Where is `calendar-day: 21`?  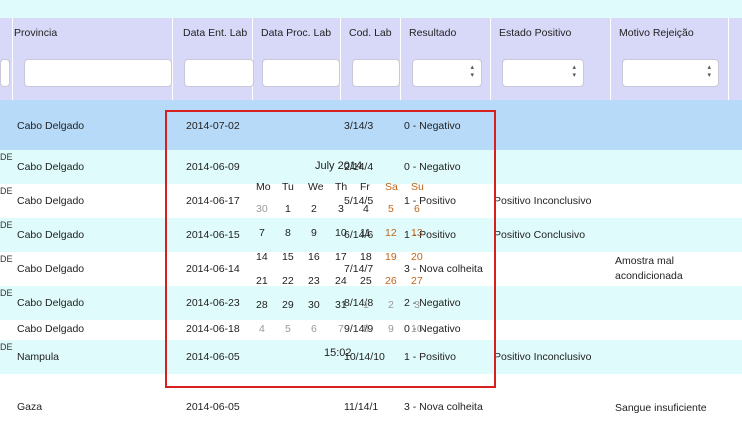 calendar-day: 21 is located at coordinates (262, 281).